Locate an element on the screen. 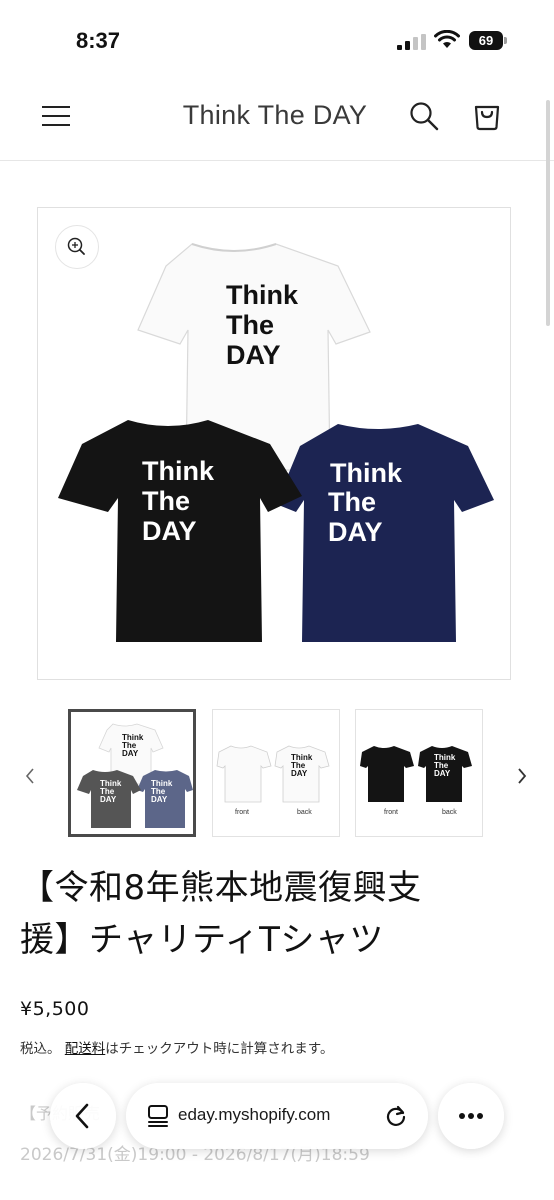 The width and height of the screenshot is (554, 1200). zoom-in-icon is located at coordinates (76, 246).